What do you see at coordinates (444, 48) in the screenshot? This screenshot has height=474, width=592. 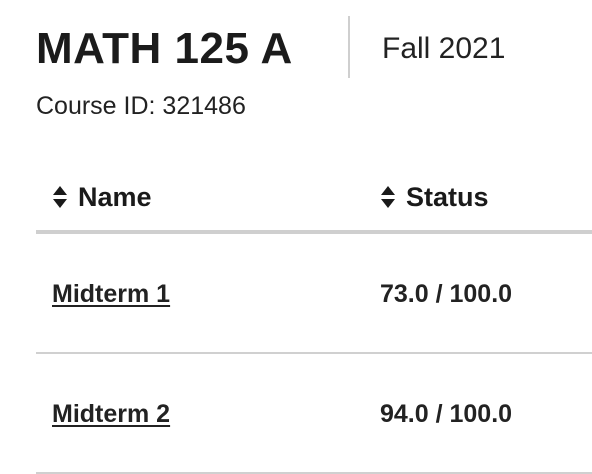 I see `course-term: Fall 2021` at bounding box center [444, 48].